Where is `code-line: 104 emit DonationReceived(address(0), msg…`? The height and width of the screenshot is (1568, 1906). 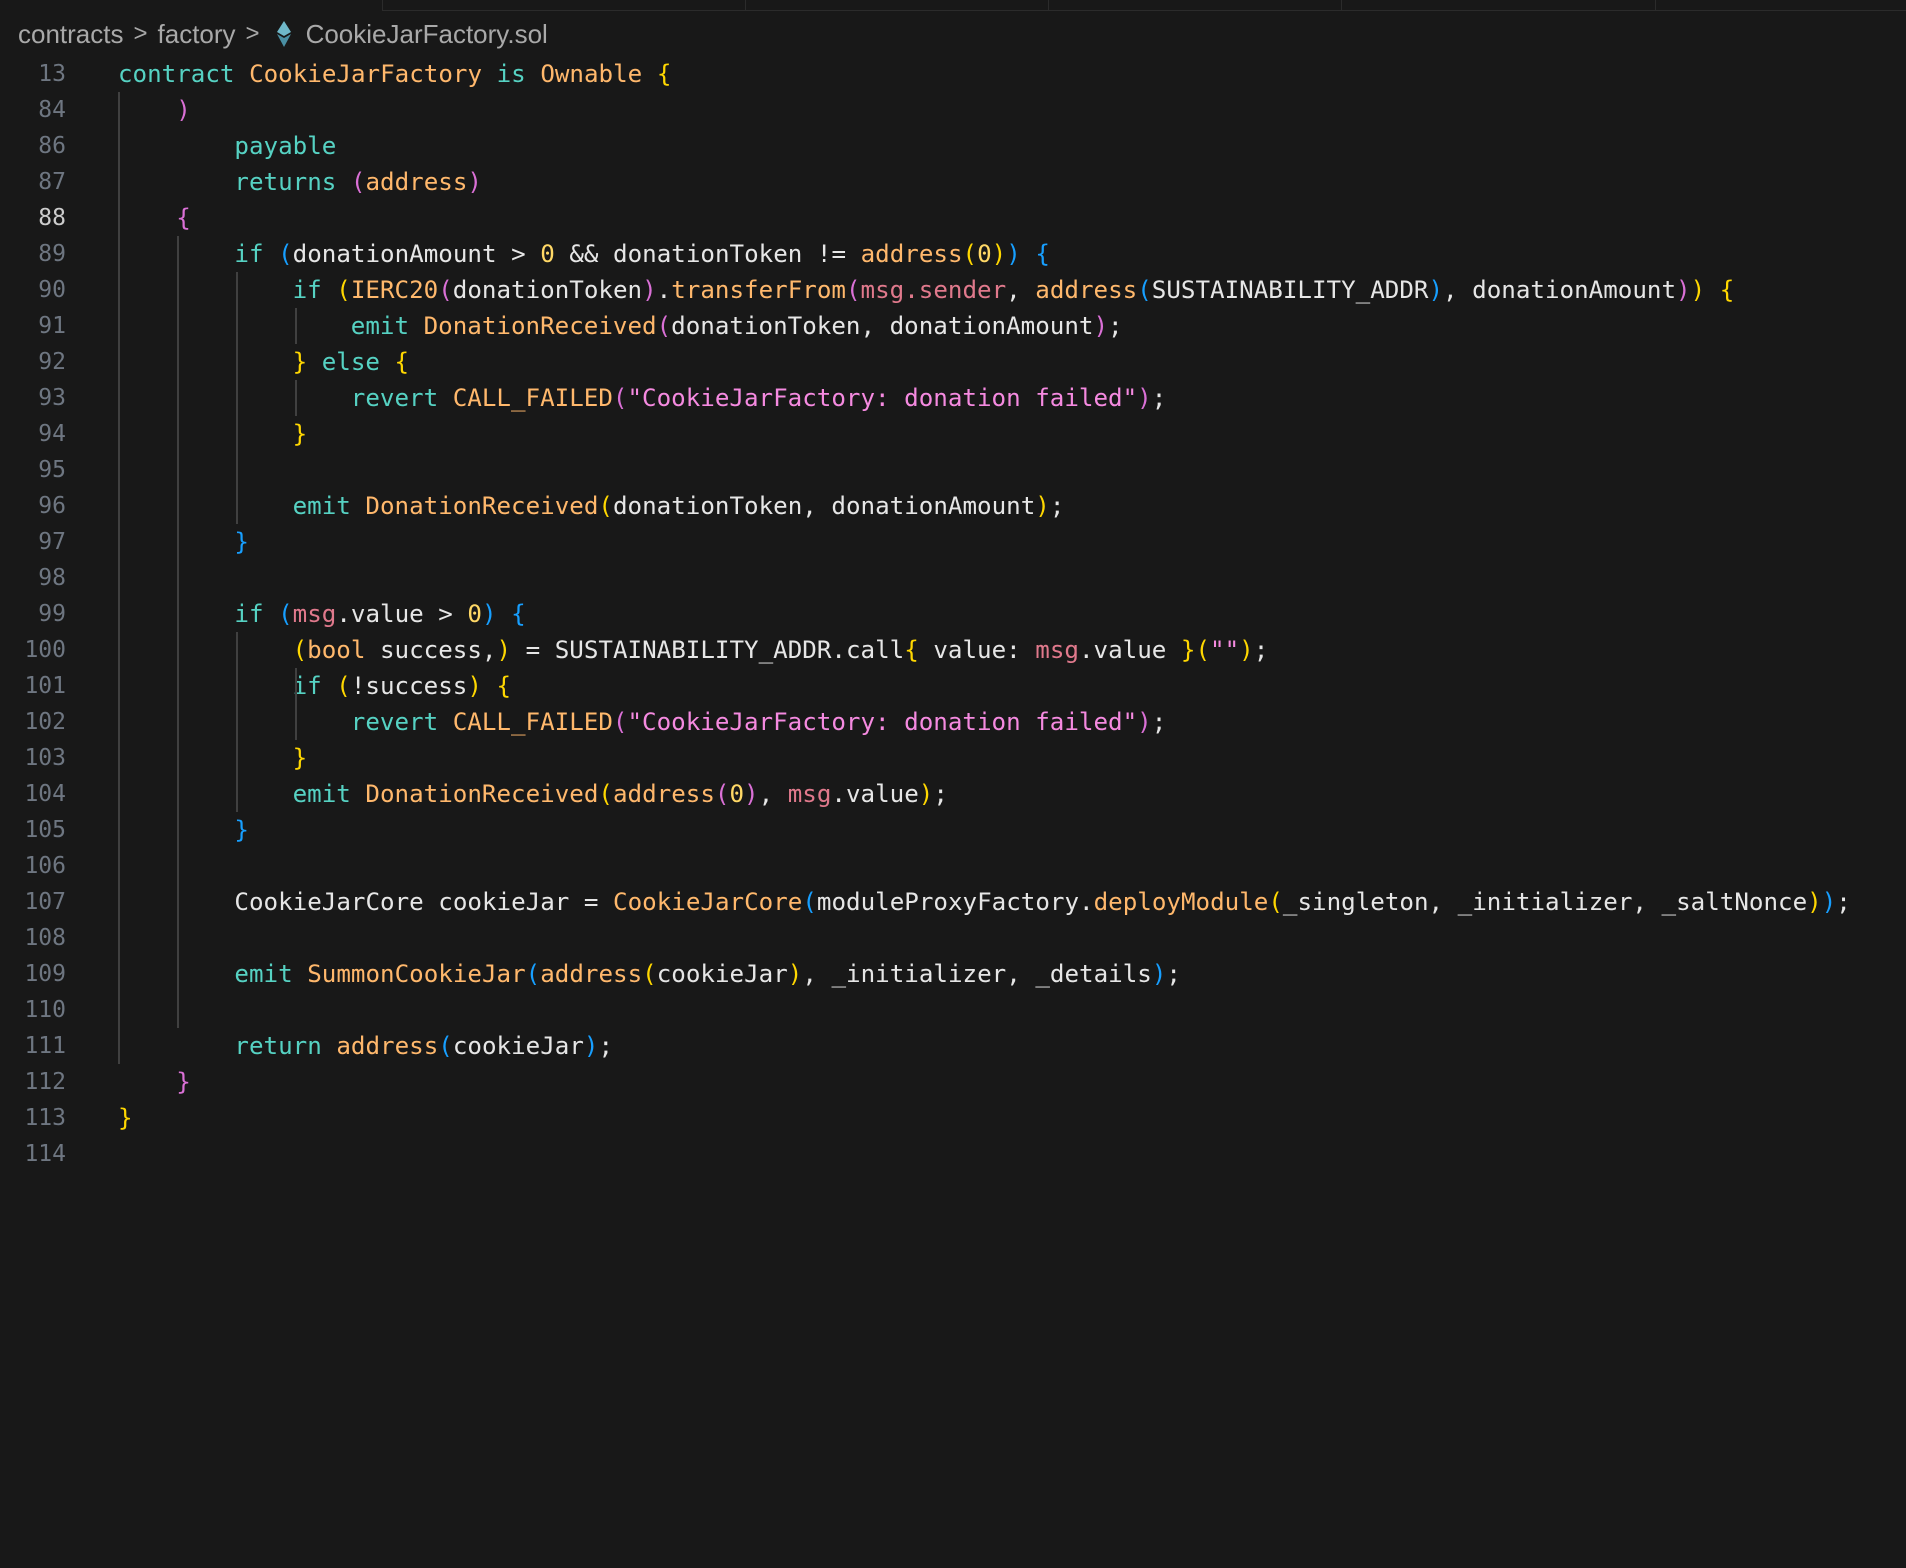
code-line: 104 emit DonationReceived(address(0), msg… is located at coordinates (953, 794).